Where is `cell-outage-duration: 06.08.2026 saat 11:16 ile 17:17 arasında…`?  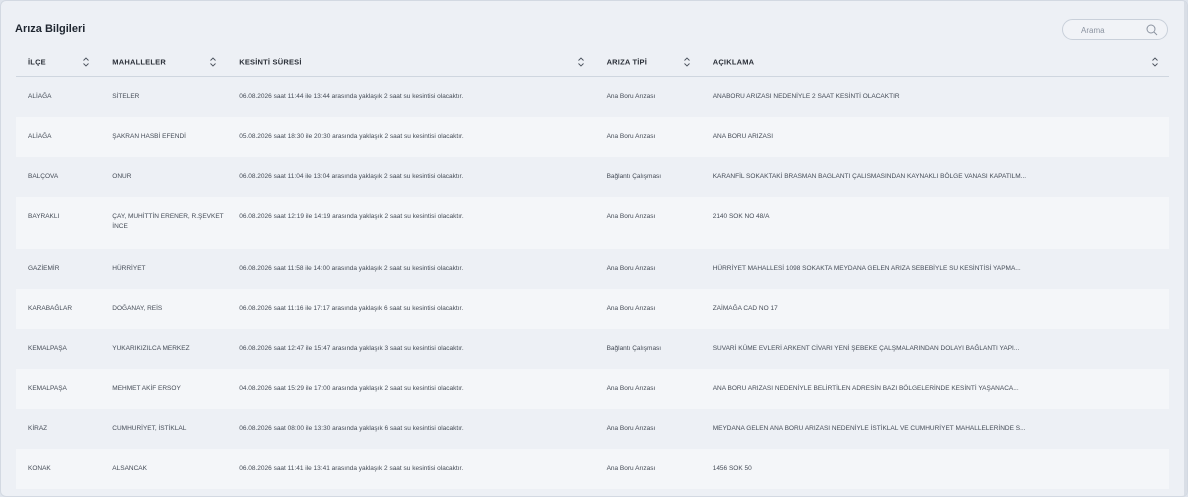
cell-outage-duration: 06.08.2026 saat 11:16 ile 17:17 arasında… is located at coordinates (351, 308).